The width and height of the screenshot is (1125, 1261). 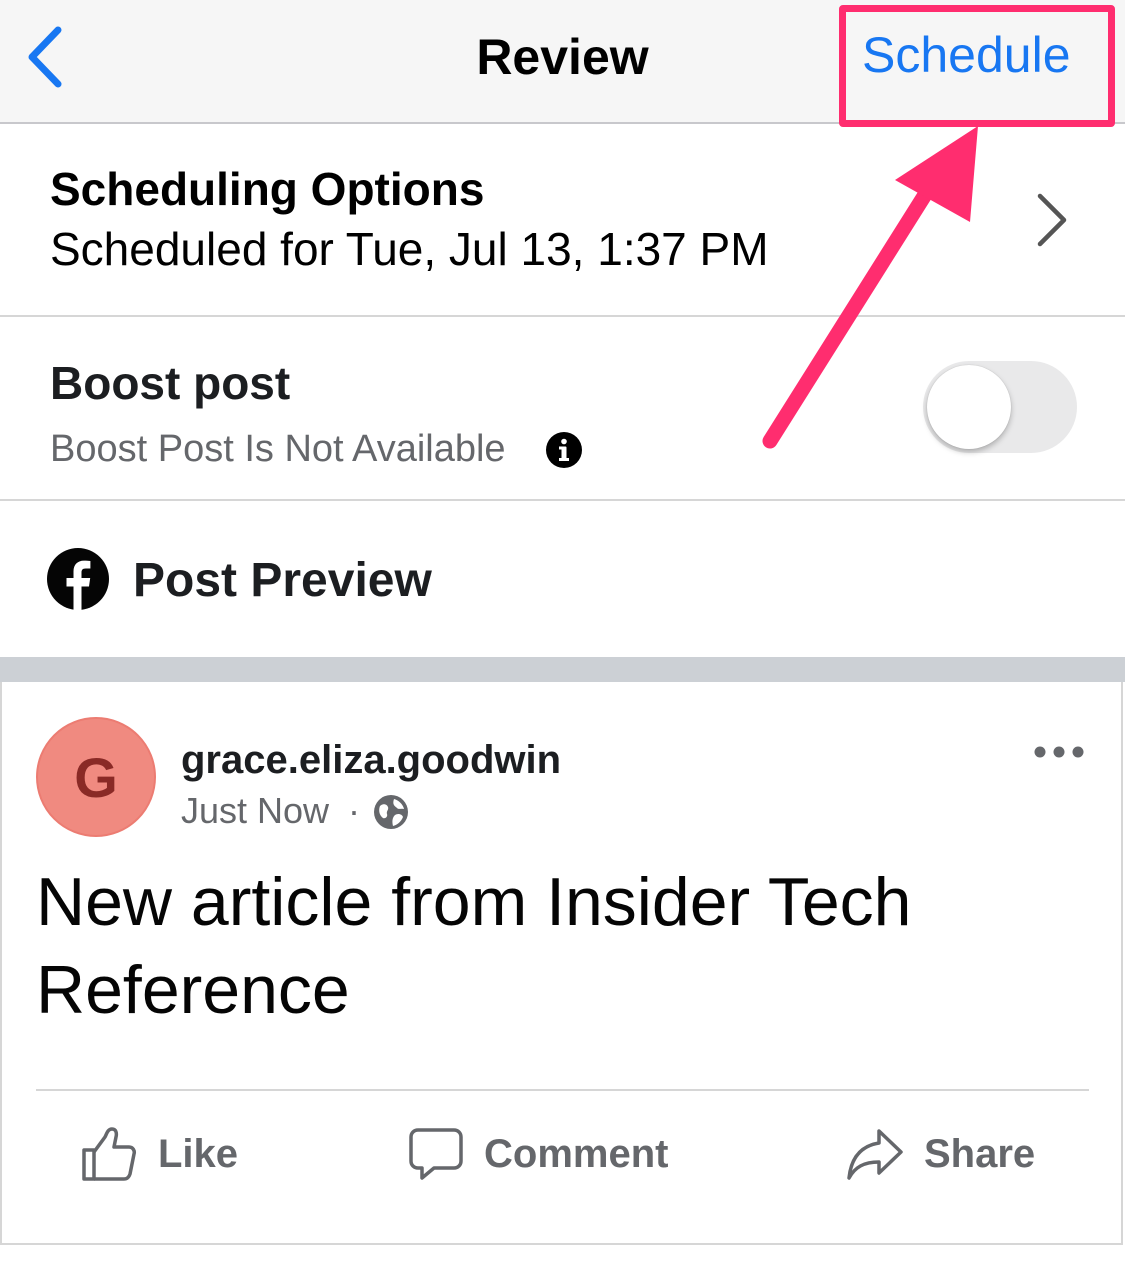 What do you see at coordinates (564, 450) in the screenshot?
I see `info-icon` at bounding box center [564, 450].